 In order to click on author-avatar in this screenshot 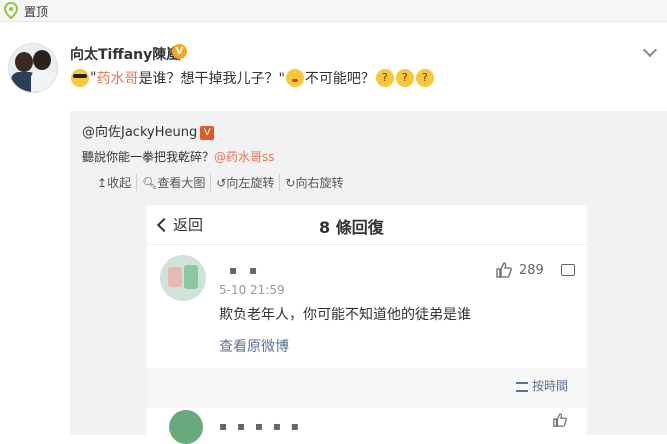, I will do `click(33, 68)`.